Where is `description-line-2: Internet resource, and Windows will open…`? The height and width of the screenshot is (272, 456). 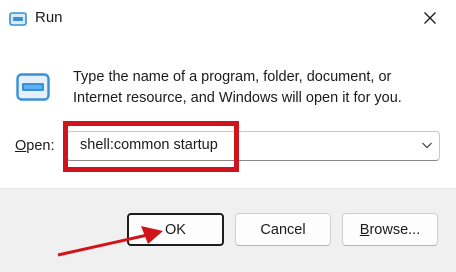 description-line-2: Internet resource, and Windows will open… is located at coordinates (237, 98).